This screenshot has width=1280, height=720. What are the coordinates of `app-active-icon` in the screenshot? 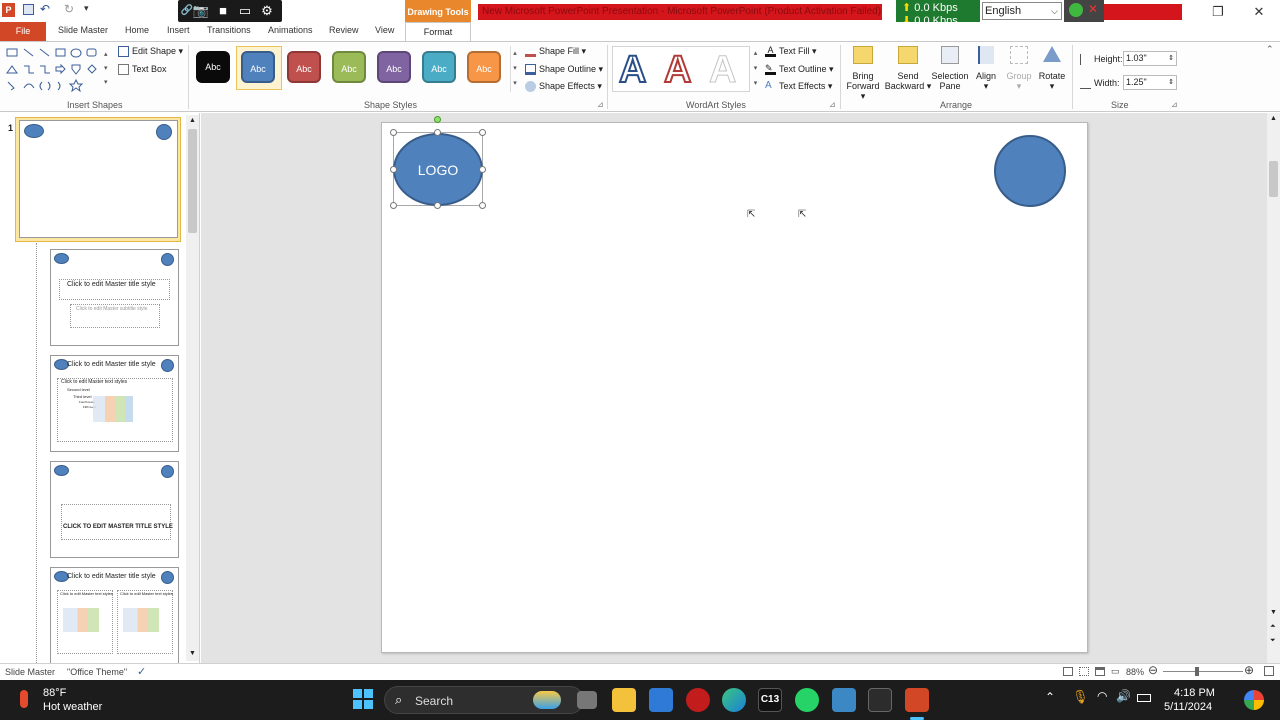 It's located at (880, 700).